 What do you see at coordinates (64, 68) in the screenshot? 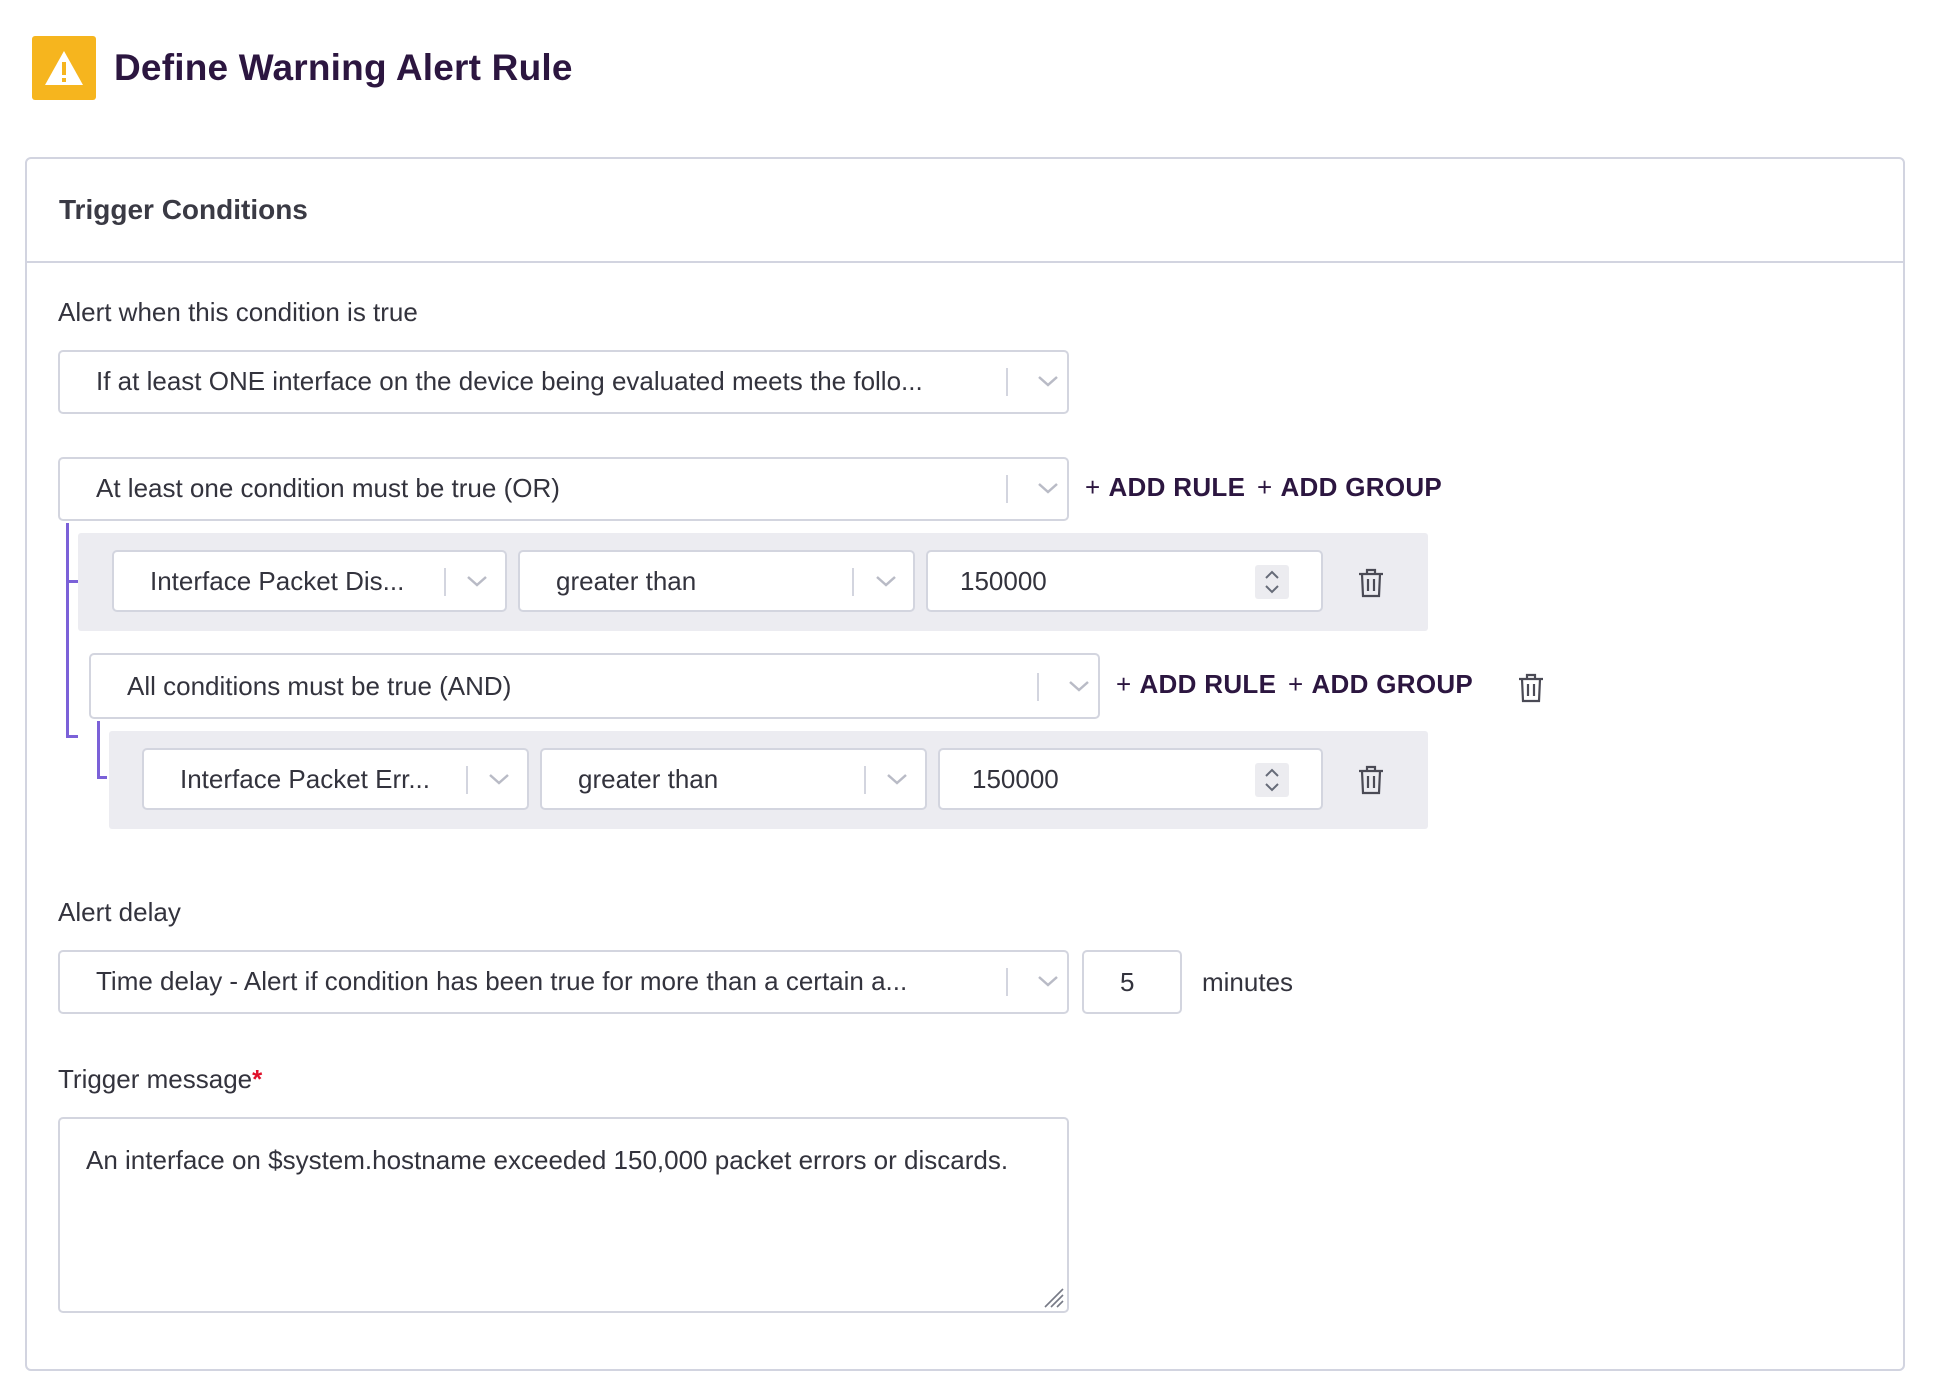
I see `warning-icon` at bounding box center [64, 68].